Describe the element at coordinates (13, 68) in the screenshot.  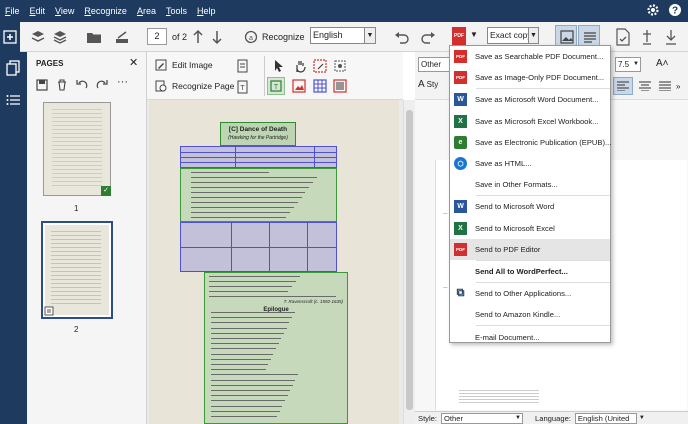
I see `pages-icon` at that location.